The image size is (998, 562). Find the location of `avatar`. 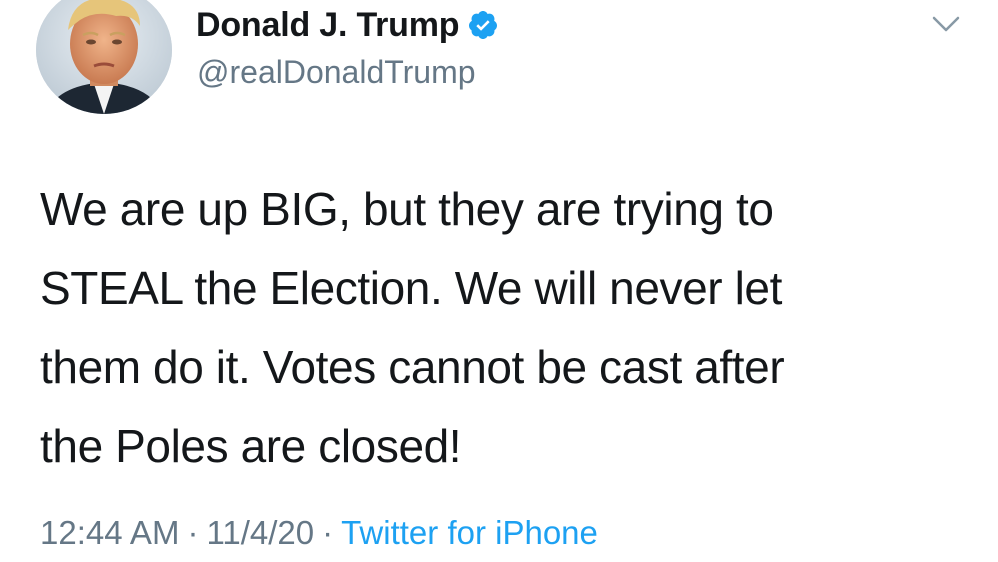

avatar is located at coordinates (104, 57).